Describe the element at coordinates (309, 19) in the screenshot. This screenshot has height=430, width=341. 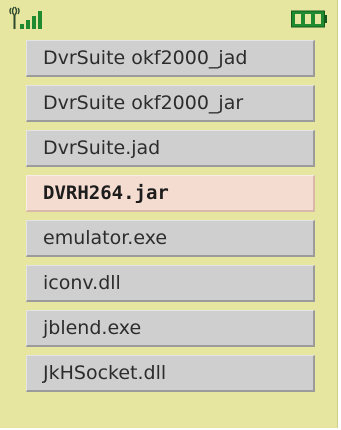
I see `battery-icon` at that location.